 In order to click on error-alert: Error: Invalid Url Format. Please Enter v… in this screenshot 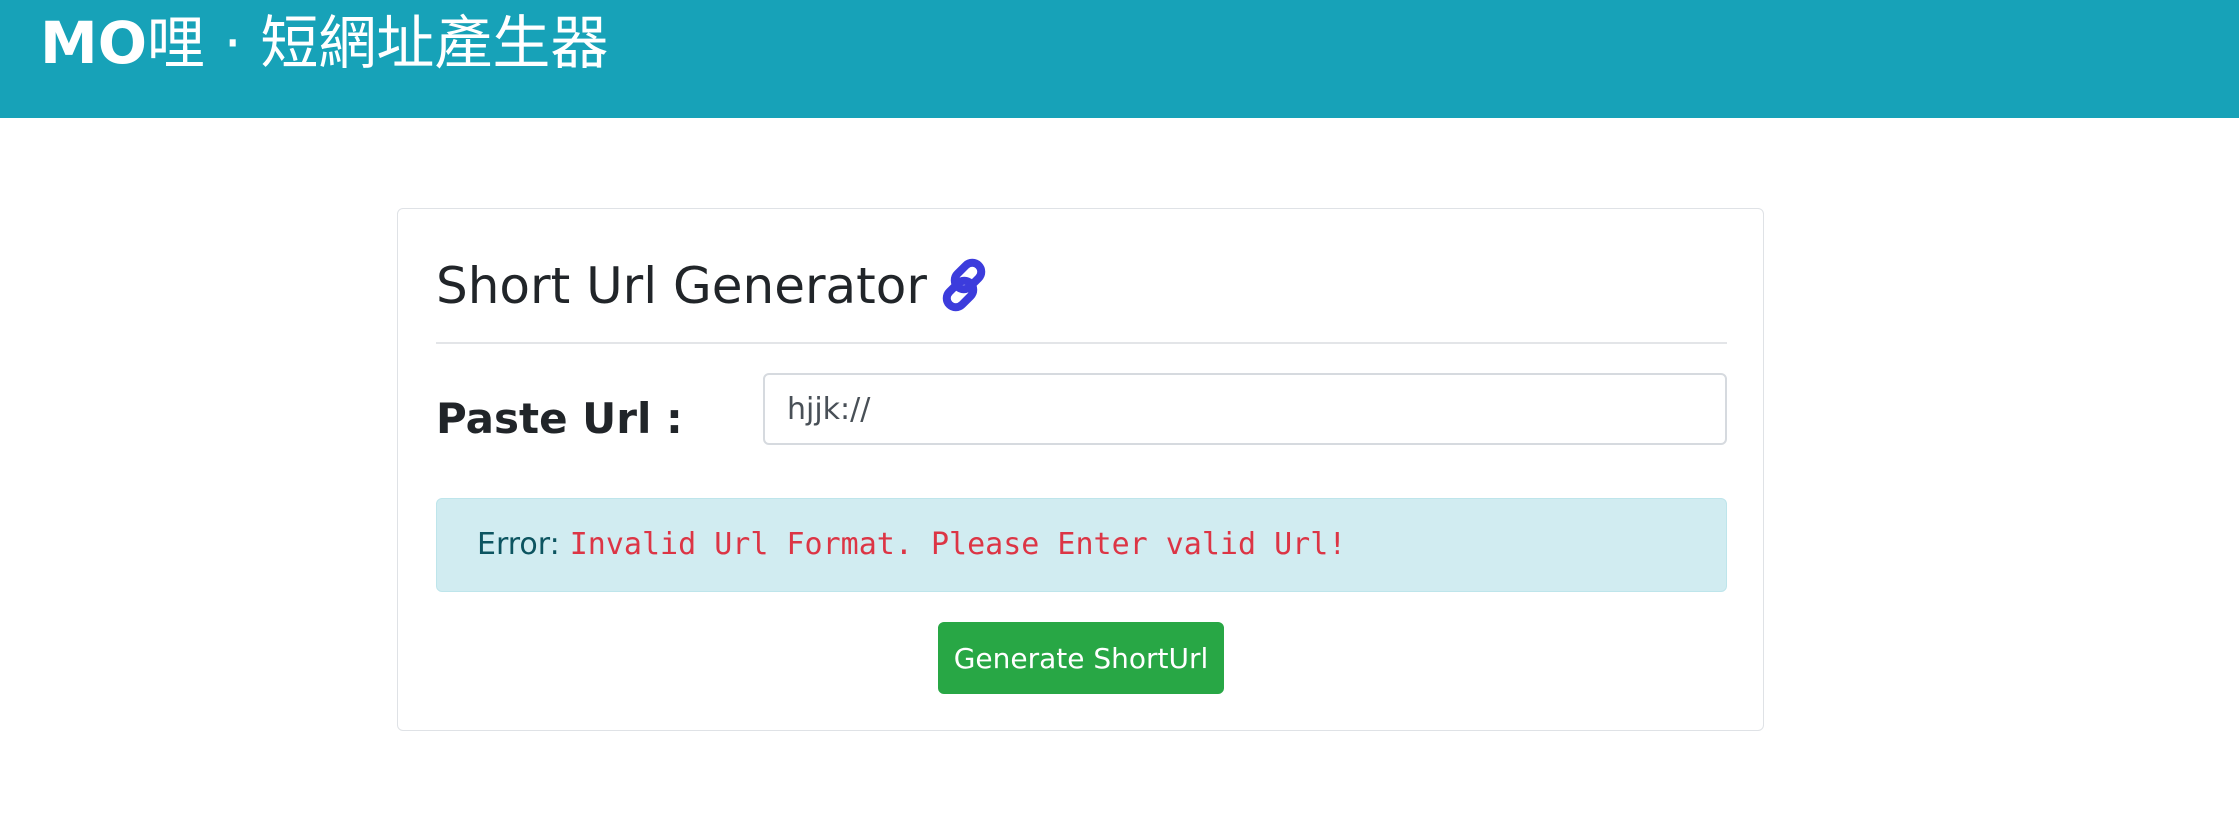, I will do `click(1081, 545)`.